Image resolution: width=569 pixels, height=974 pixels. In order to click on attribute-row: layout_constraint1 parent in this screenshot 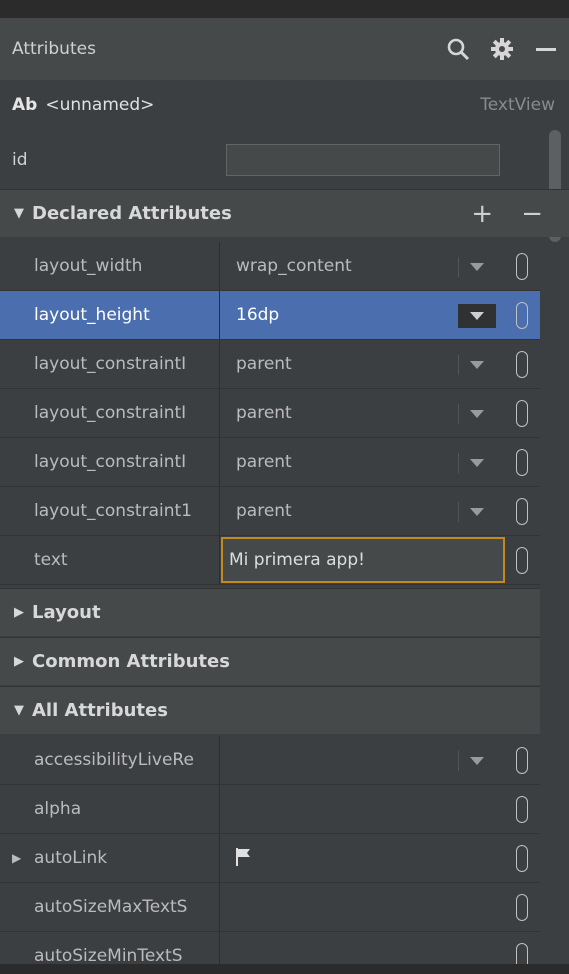, I will do `click(270, 511)`.